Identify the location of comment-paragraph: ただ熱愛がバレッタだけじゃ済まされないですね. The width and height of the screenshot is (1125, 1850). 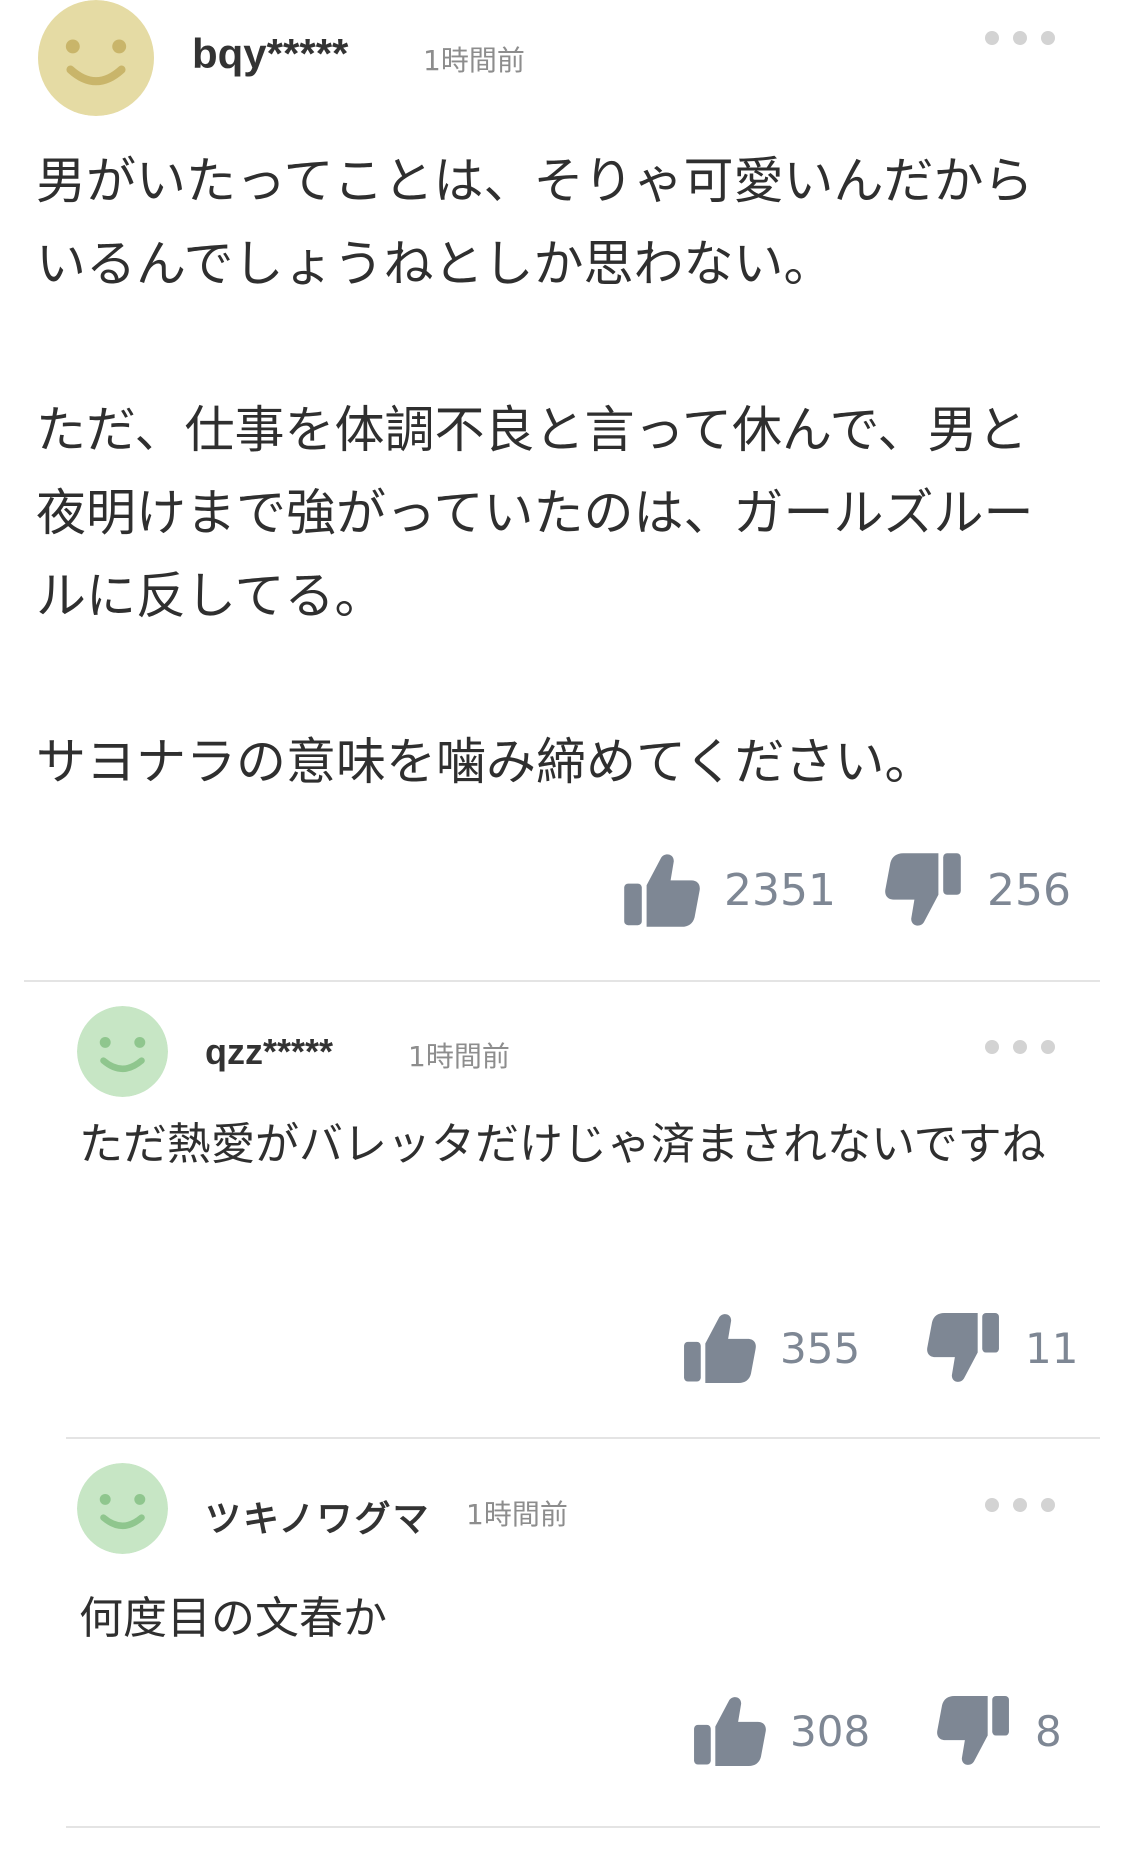
(562, 1144).